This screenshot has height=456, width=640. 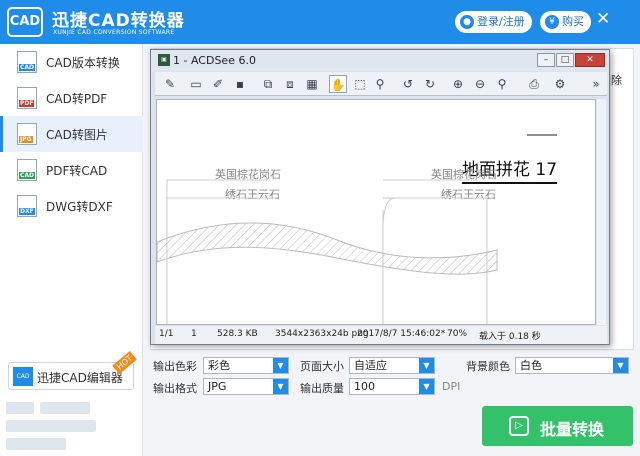 I want to click on batch-convert-label: 批量转换, so click(x=572, y=429).